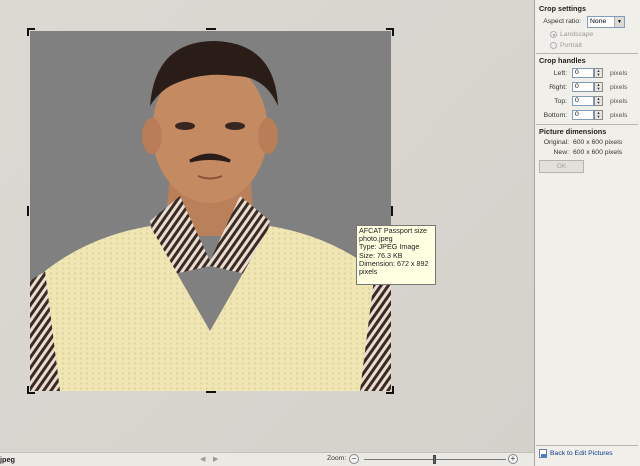 The image size is (640, 466). I want to click on crop-handle-right, so click(392, 211).